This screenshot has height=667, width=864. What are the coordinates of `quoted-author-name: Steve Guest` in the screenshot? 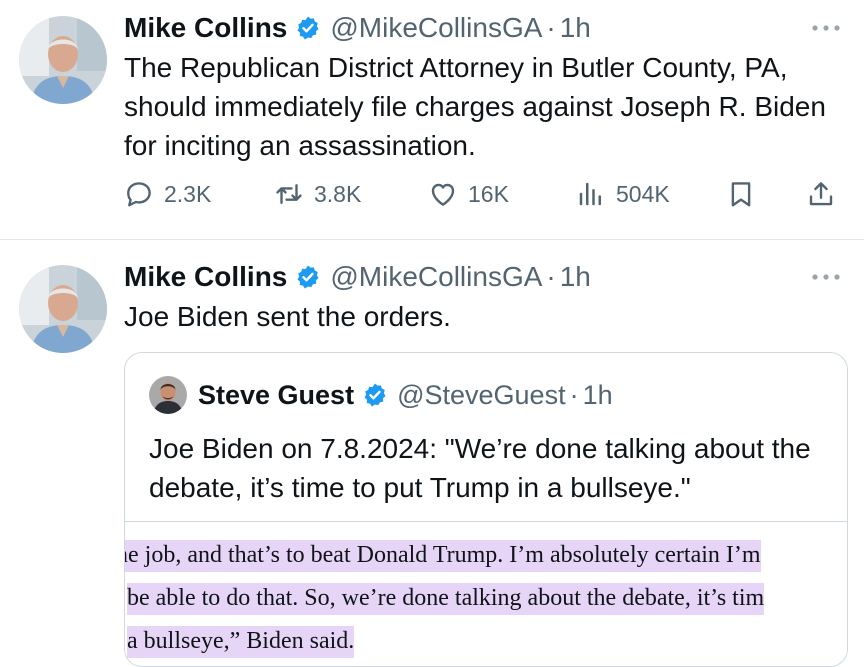 It's located at (276, 395).